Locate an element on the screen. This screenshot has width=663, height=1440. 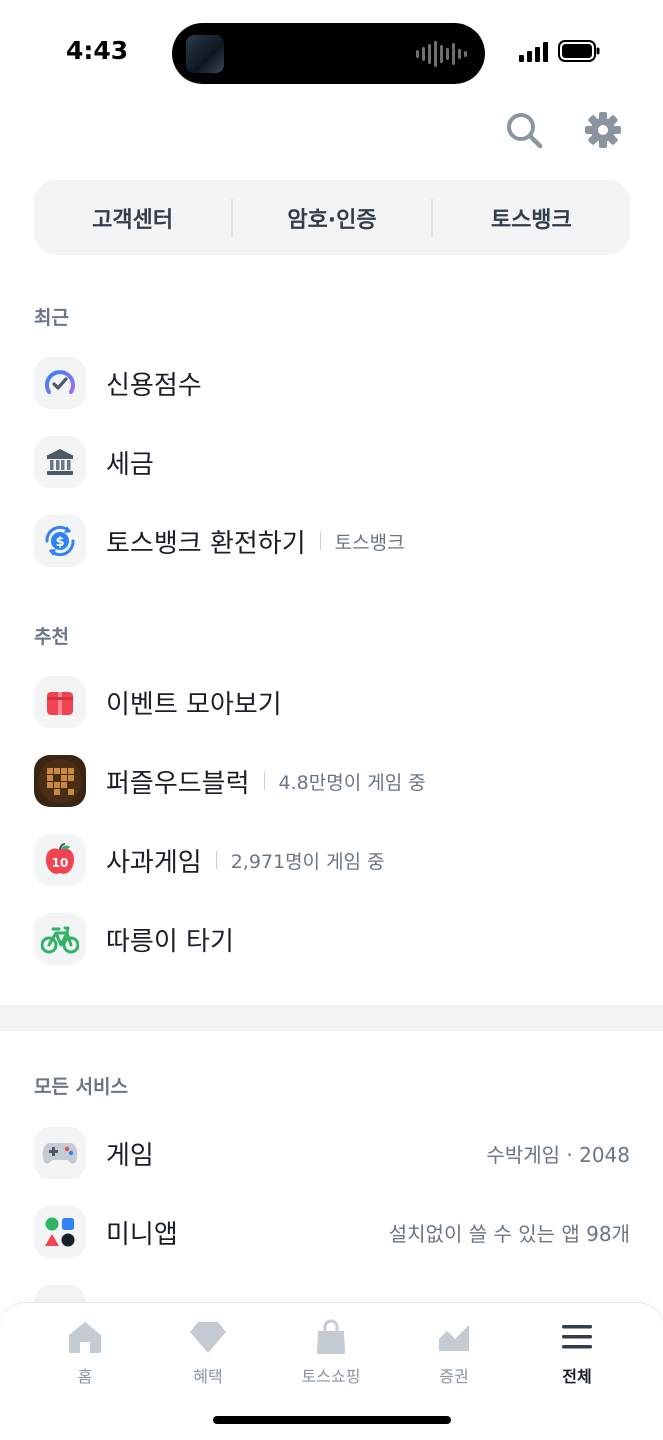
list-item-toss-bank-exchange: $ 토스뱅크 환전하기 토스뱅크 is located at coordinates (332, 541).